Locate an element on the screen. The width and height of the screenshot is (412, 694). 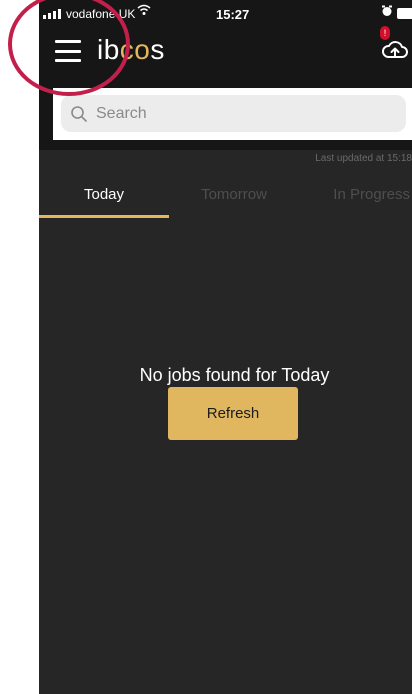
wifi-icon is located at coordinates (144, 11).